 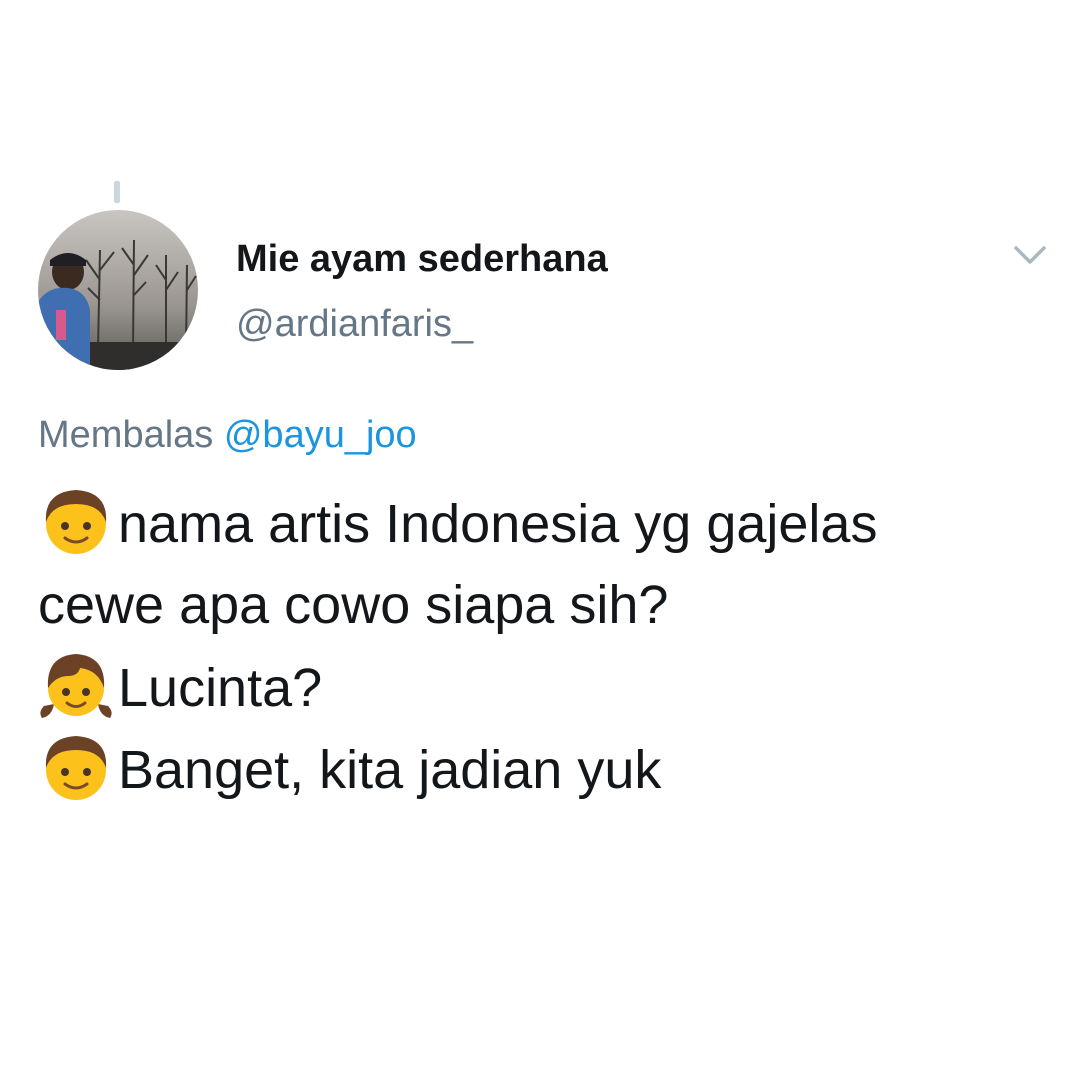 I want to click on chevron-down-icon, so click(x=1030, y=255).